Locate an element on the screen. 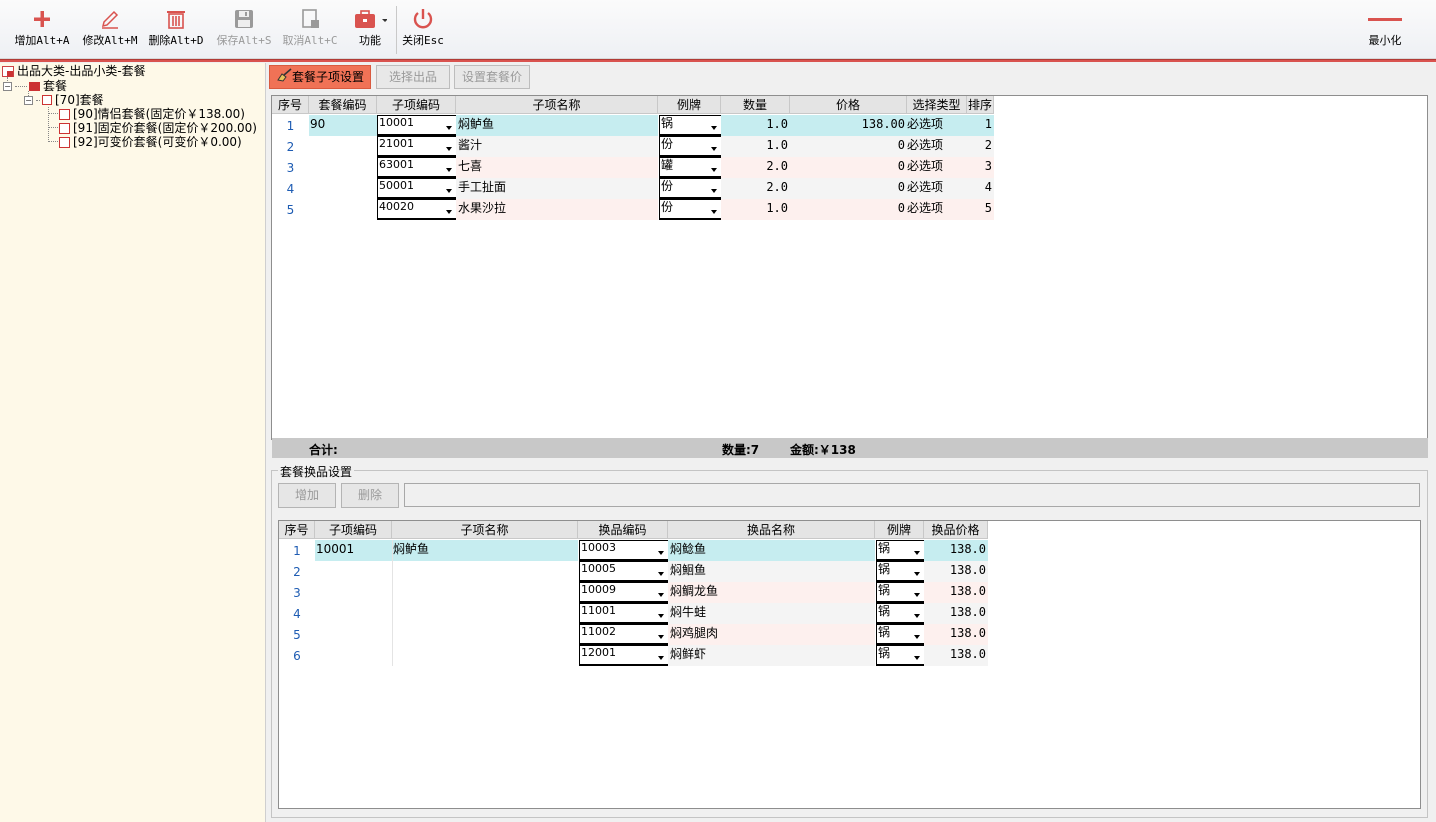 The image size is (1436, 822). tab-setmeal-items: 套餐子项设置 is located at coordinates (320, 77).